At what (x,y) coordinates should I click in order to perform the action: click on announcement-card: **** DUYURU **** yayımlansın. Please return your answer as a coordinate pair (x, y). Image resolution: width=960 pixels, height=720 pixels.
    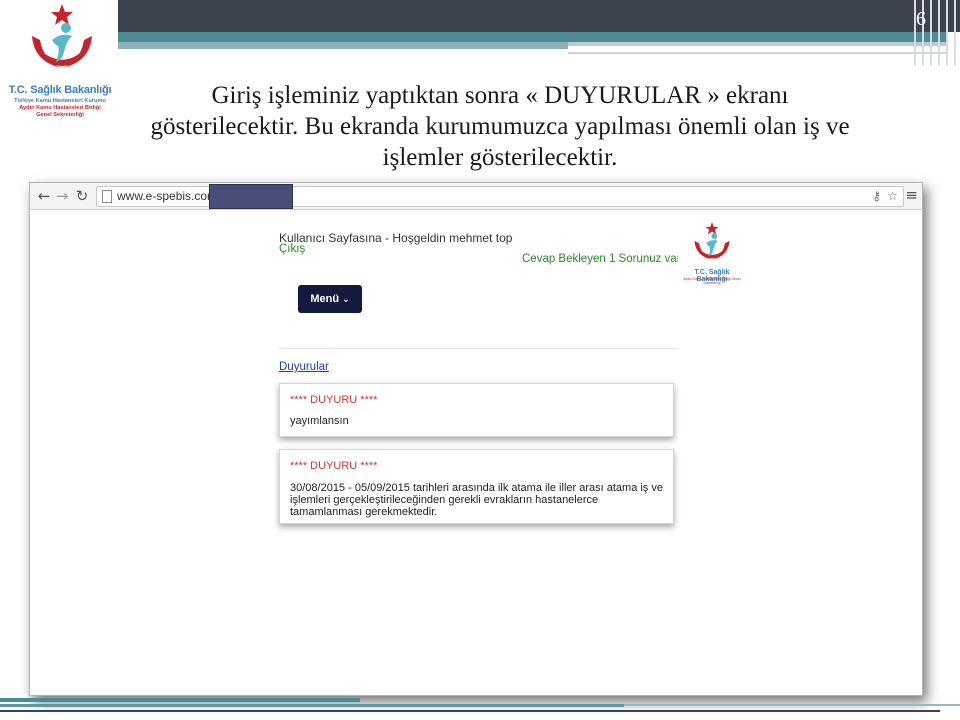
    Looking at the image, I should click on (476, 410).